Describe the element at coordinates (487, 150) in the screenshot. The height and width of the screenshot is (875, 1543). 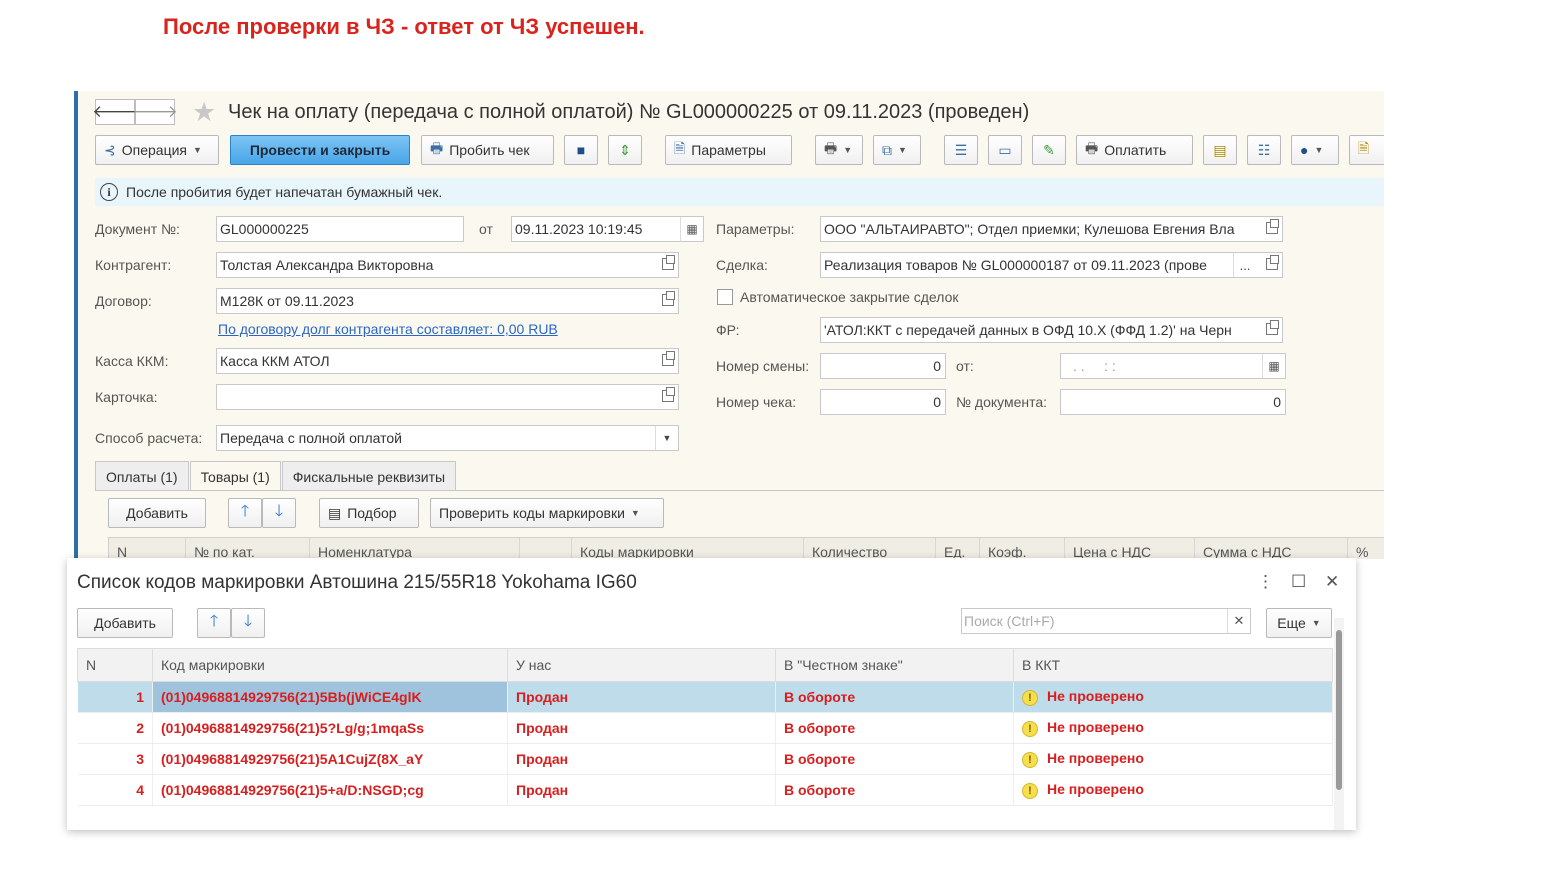
I see `print-receipt-button: 🖶 Пробить чек` at that location.